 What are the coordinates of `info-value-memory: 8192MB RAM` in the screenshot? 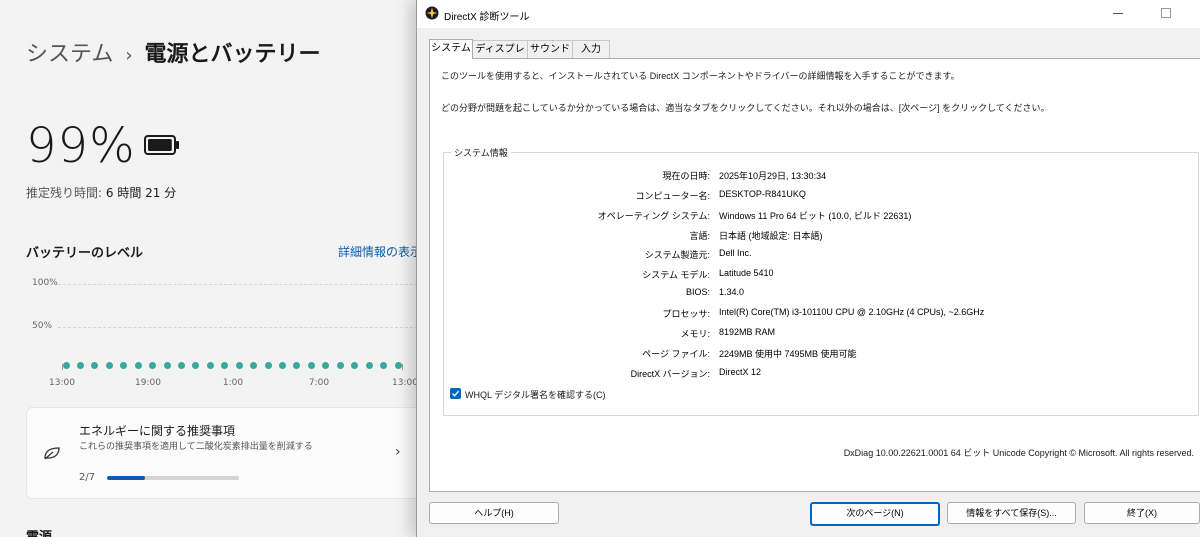 It's located at (747, 332).